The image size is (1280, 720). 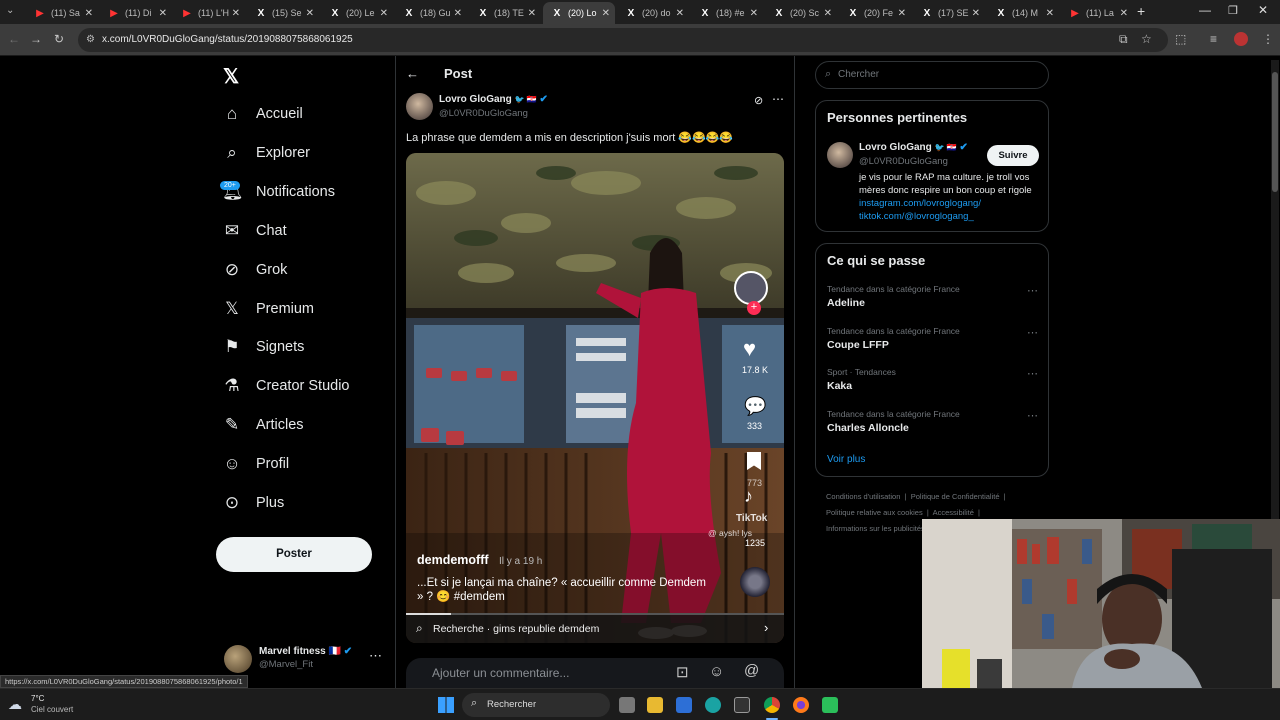 I want to click on emoji-icon: ☺, so click(x=716, y=671).